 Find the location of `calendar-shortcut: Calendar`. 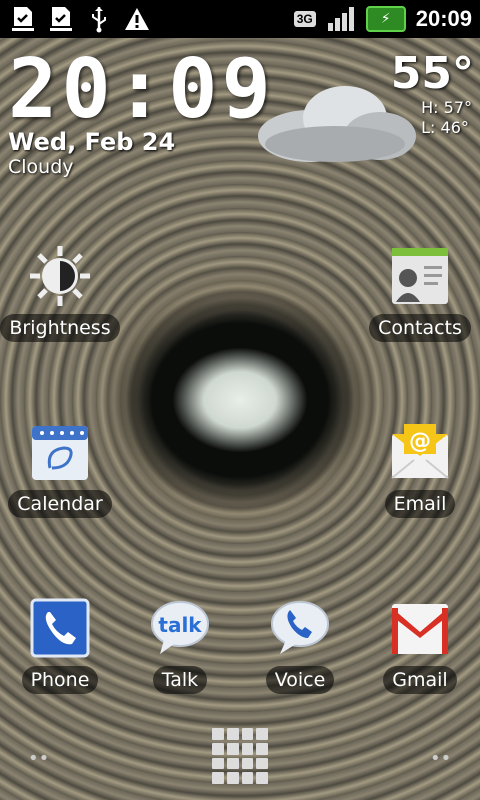

calendar-shortcut: Calendar is located at coordinates (60, 469).